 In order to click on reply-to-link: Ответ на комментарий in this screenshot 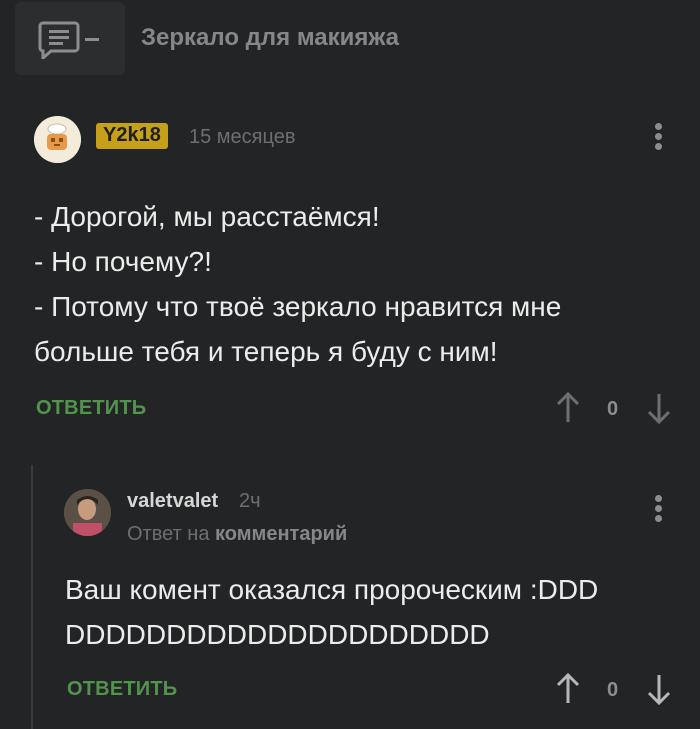, I will do `click(237, 534)`.